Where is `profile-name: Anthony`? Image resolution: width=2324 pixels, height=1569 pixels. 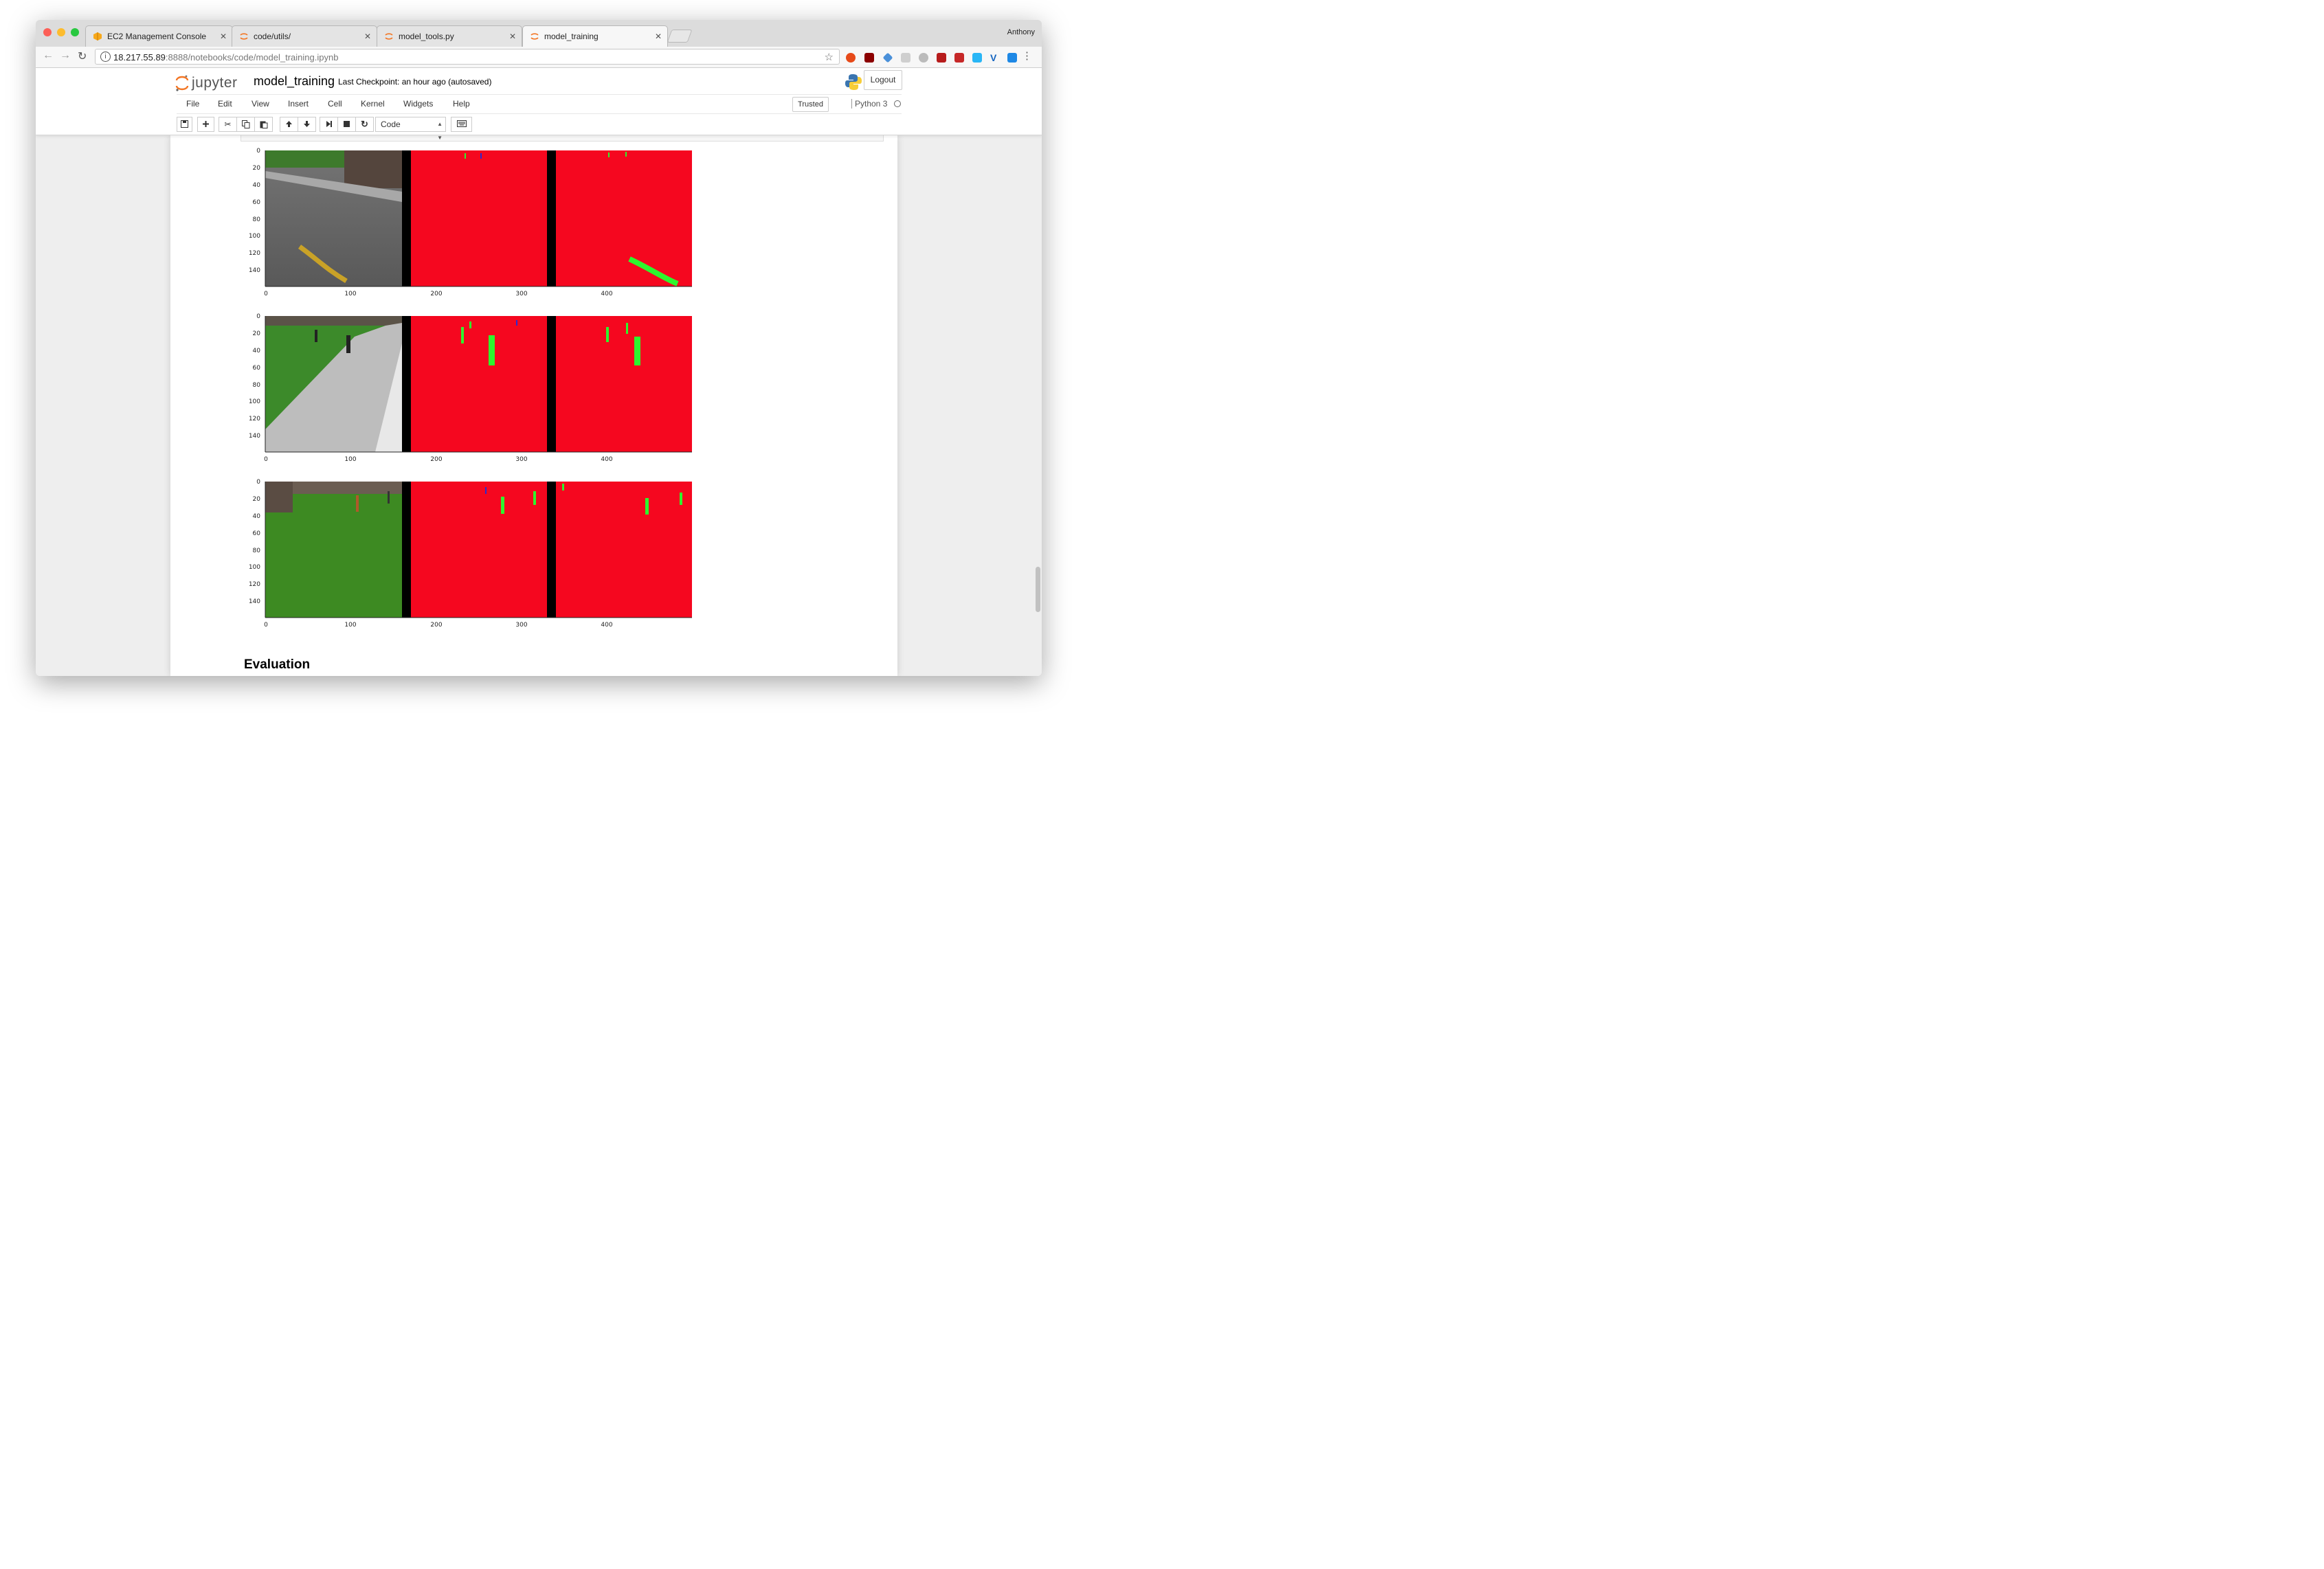
profile-name: Anthony is located at coordinates (1021, 32).